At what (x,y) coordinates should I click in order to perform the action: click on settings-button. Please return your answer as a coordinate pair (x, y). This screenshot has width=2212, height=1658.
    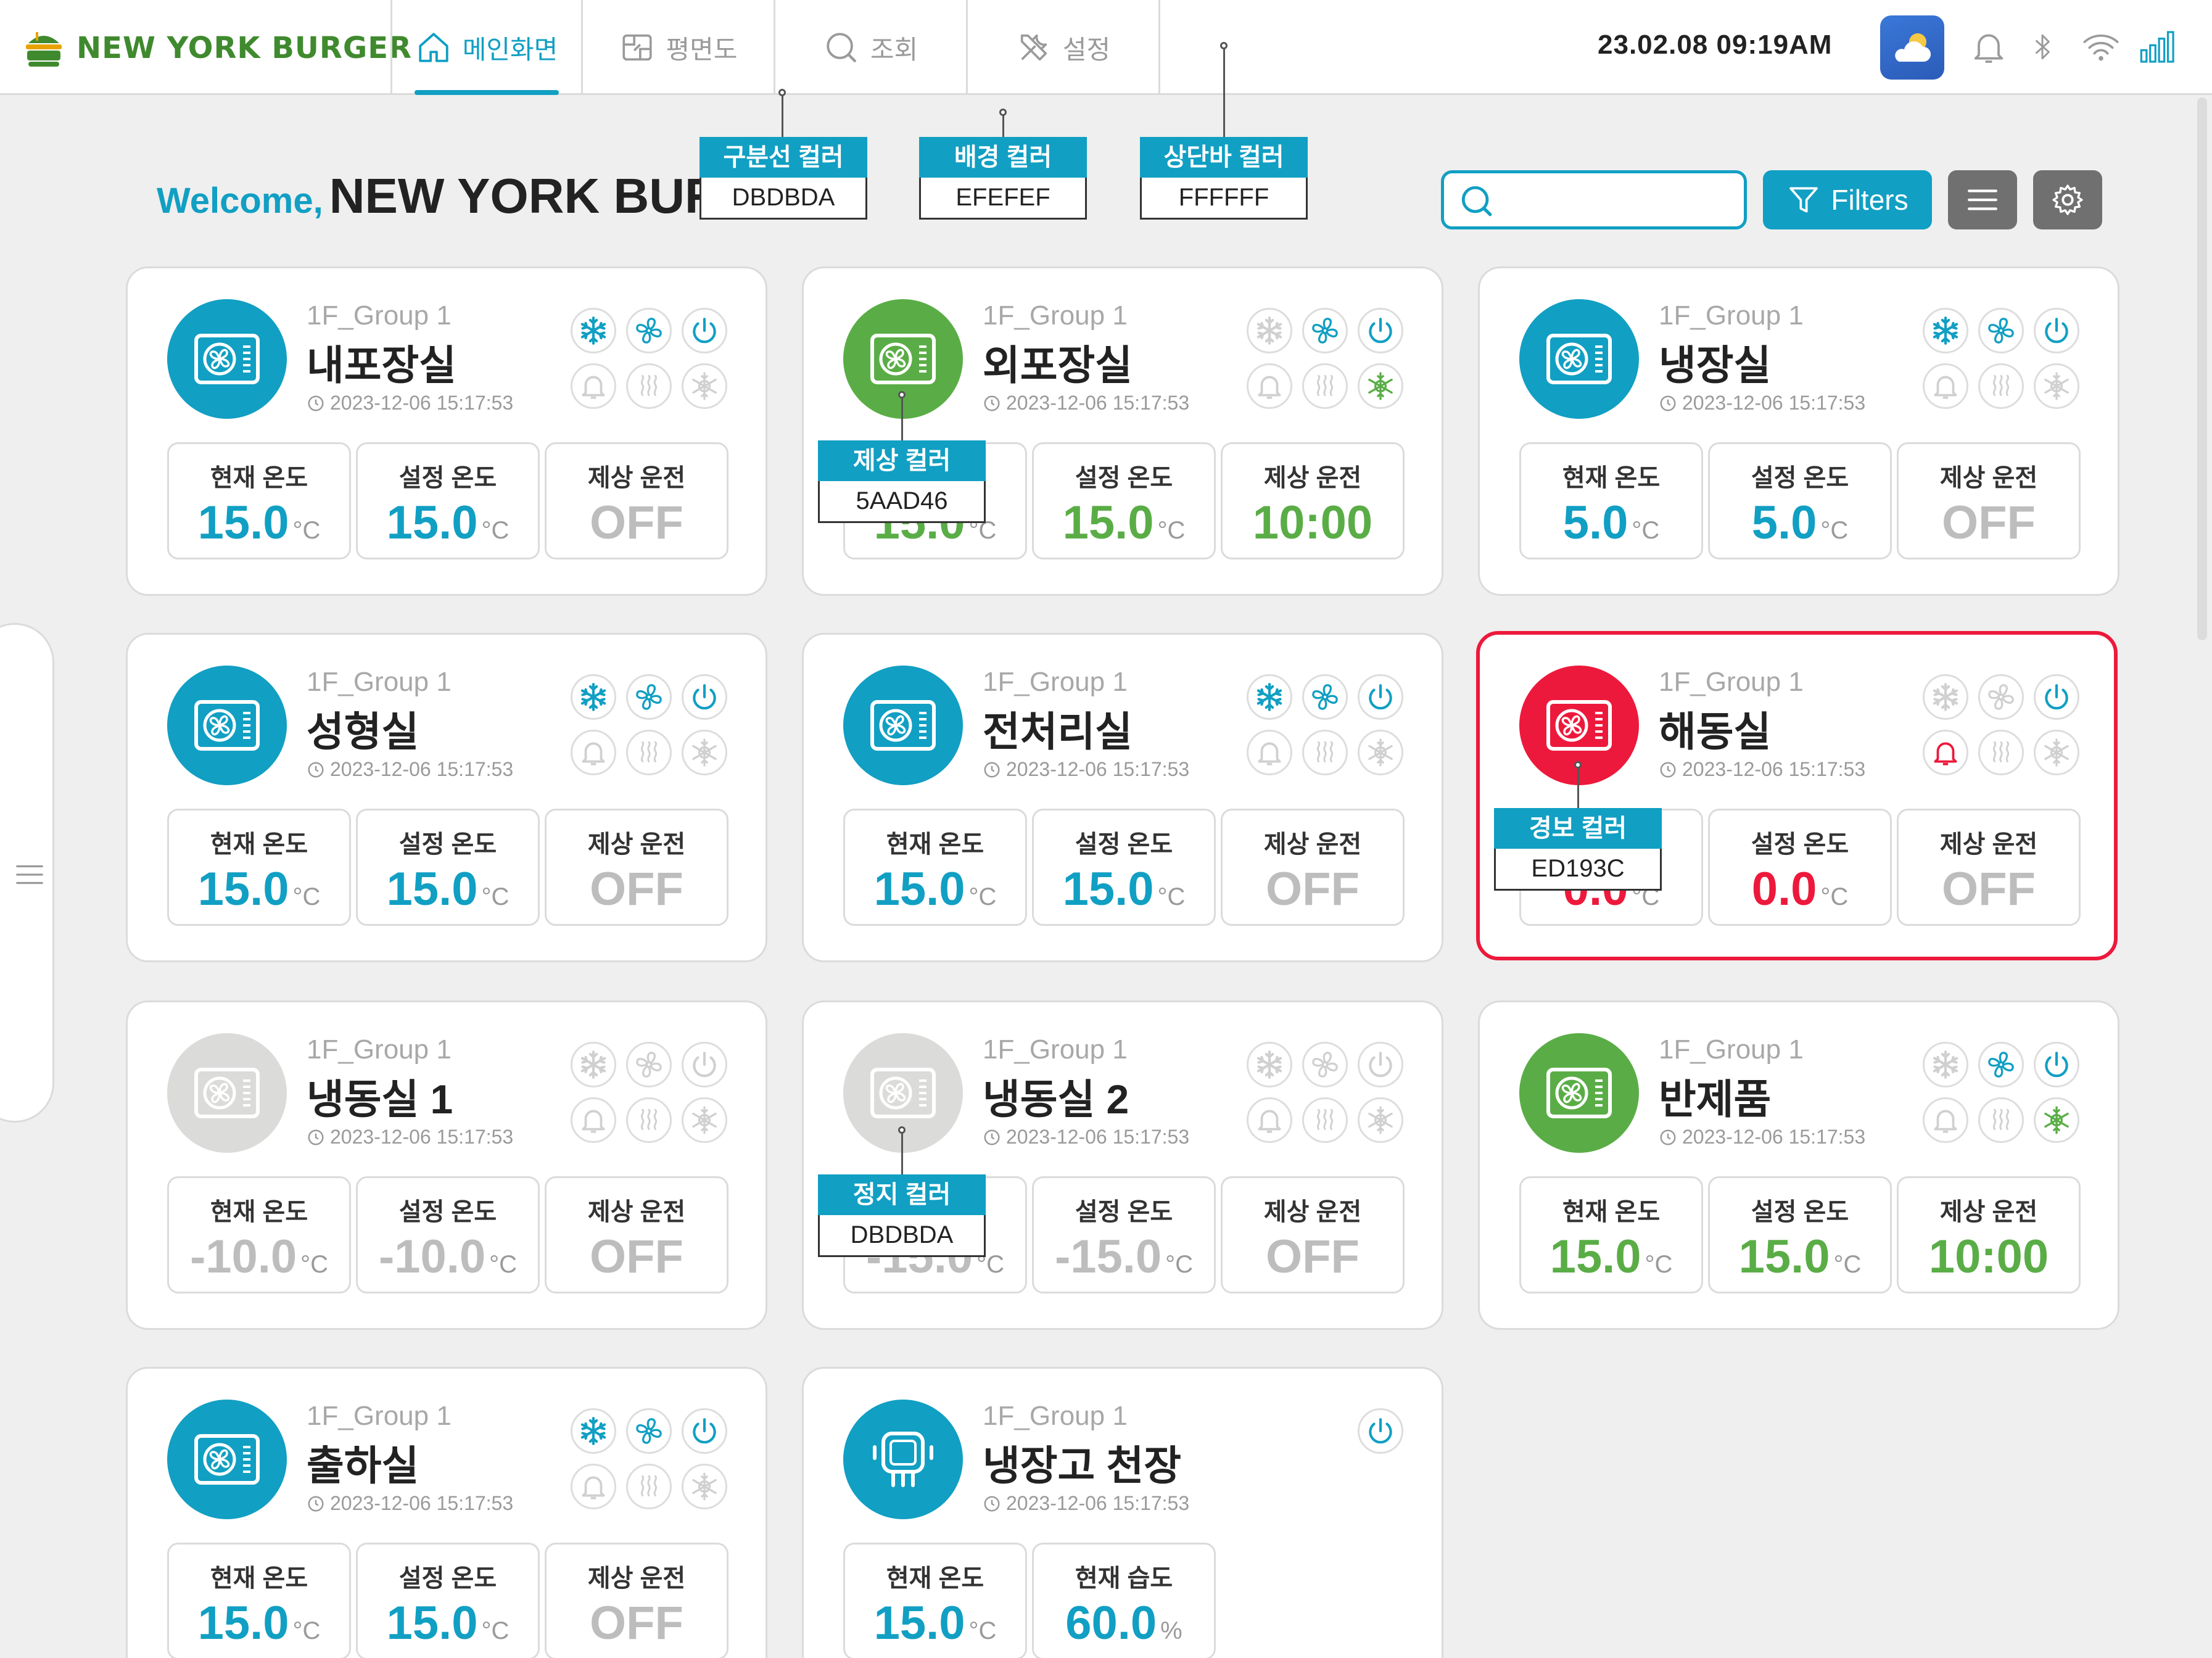
    Looking at the image, I should click on (2067, 199).